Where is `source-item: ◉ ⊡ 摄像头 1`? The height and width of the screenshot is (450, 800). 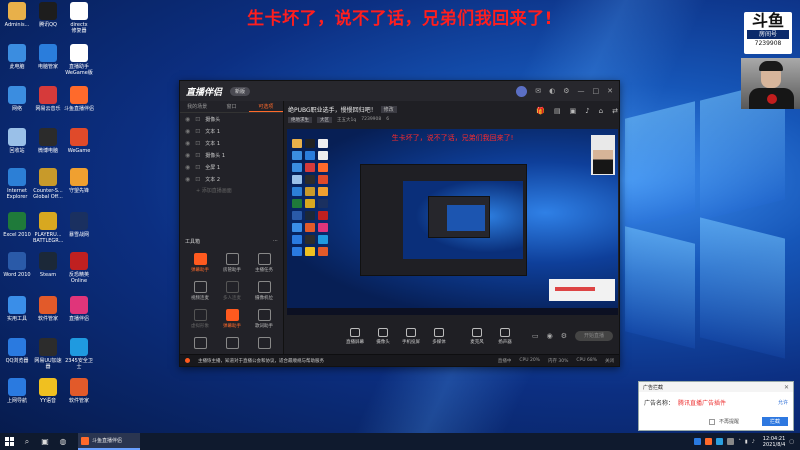 source-item: ◉ ⊡ 摄像头 1 is located at coordinates (231, 155).